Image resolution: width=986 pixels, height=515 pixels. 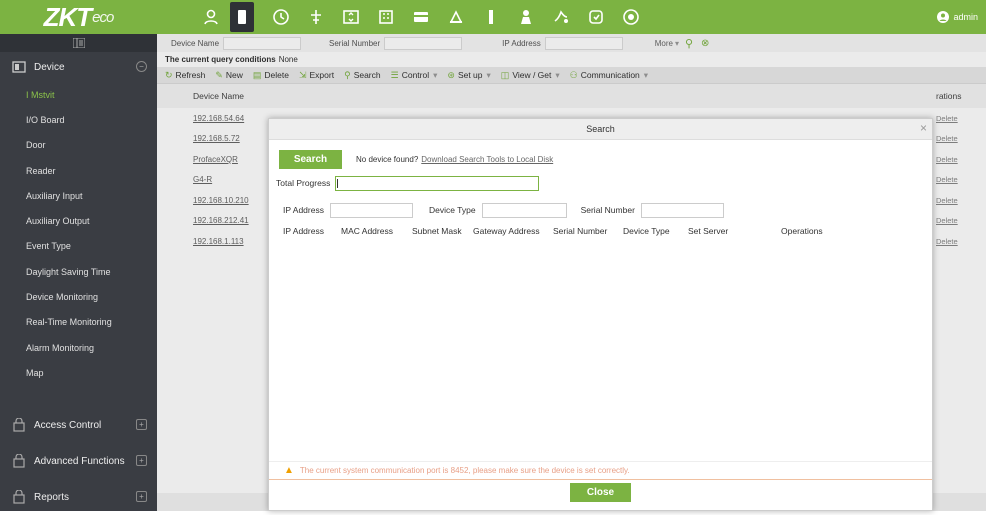 I want to click on parking-icon, so click(x=455, y=16).